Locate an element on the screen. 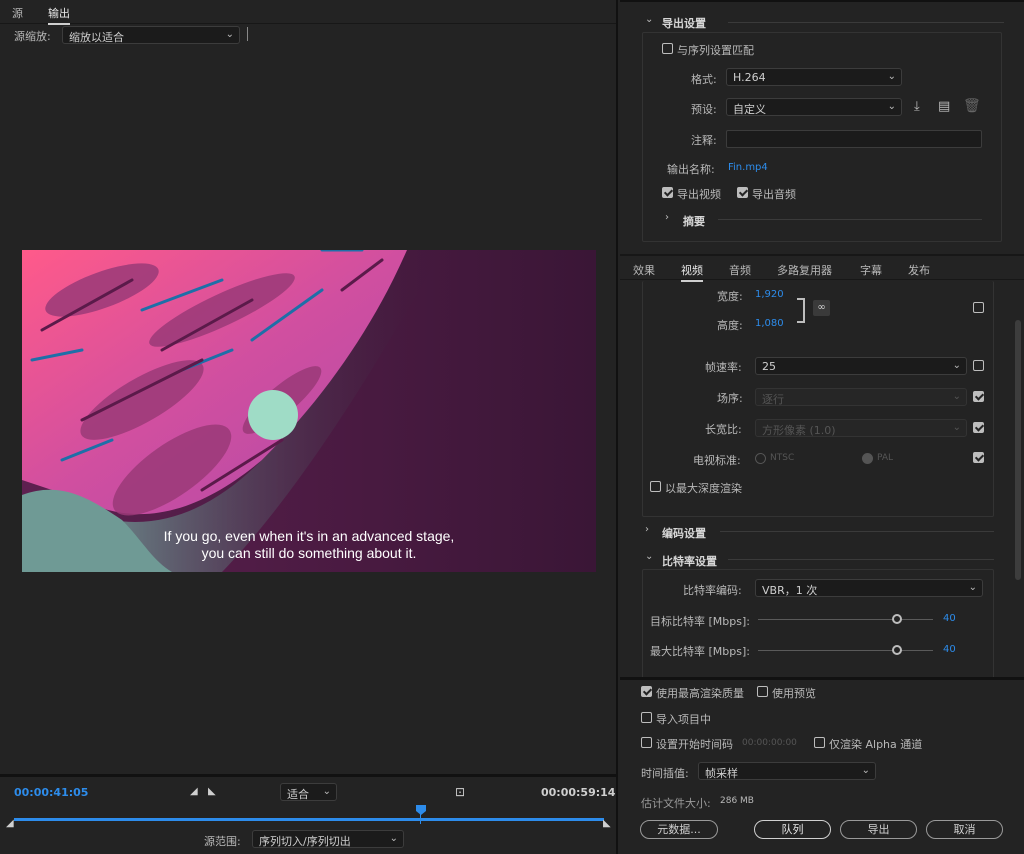 Image resolution: width=1024 pixels, height=854 pixels. frame-rate-label: 帧速率: is located at coordinates (723, 367).